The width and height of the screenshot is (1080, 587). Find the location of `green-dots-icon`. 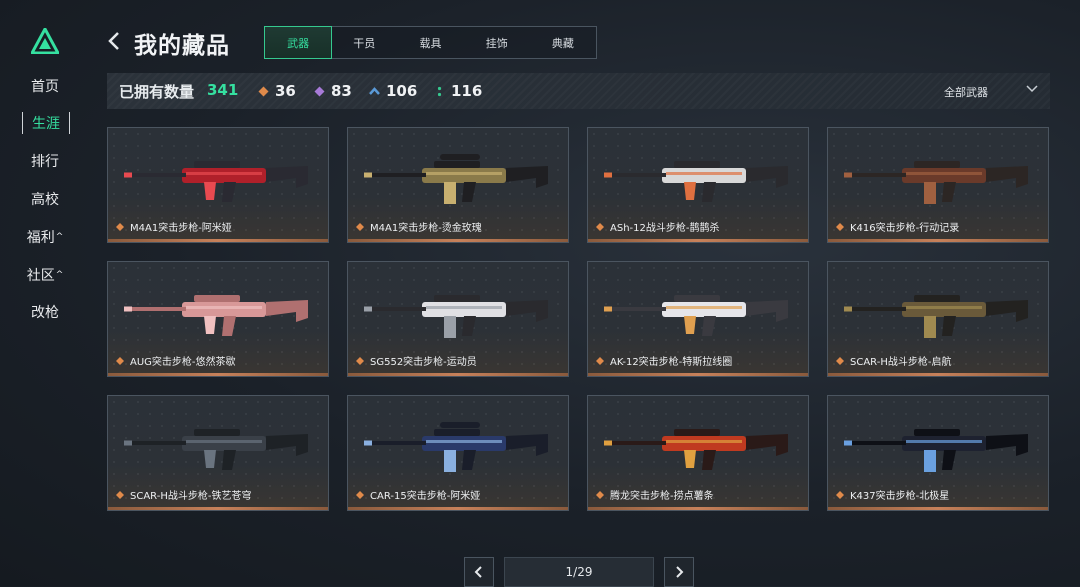

green-dots-icon is located at coordinates (439, 91).